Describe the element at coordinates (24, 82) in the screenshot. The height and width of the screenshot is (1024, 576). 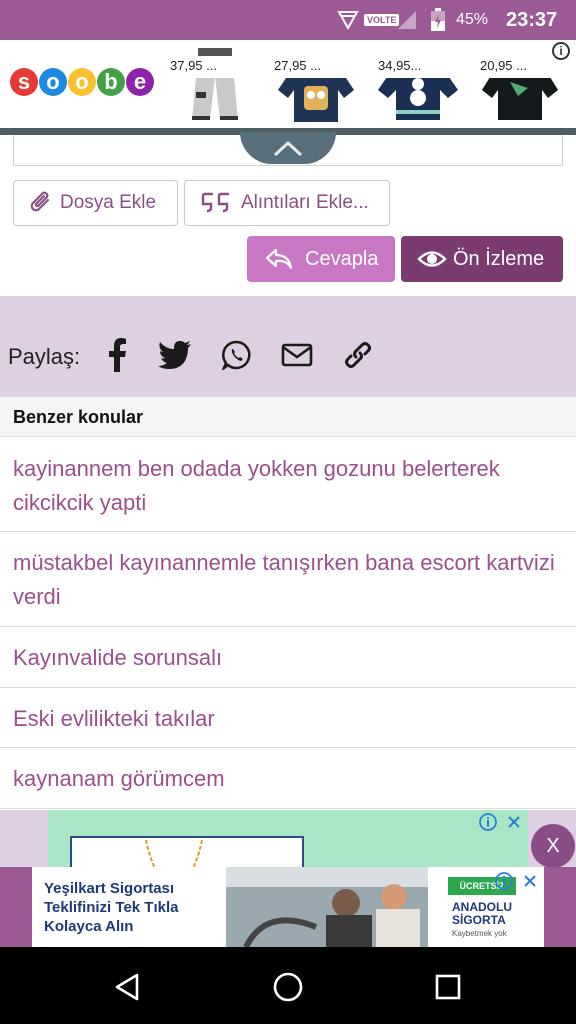
I see `logo-letter: s` at that location.